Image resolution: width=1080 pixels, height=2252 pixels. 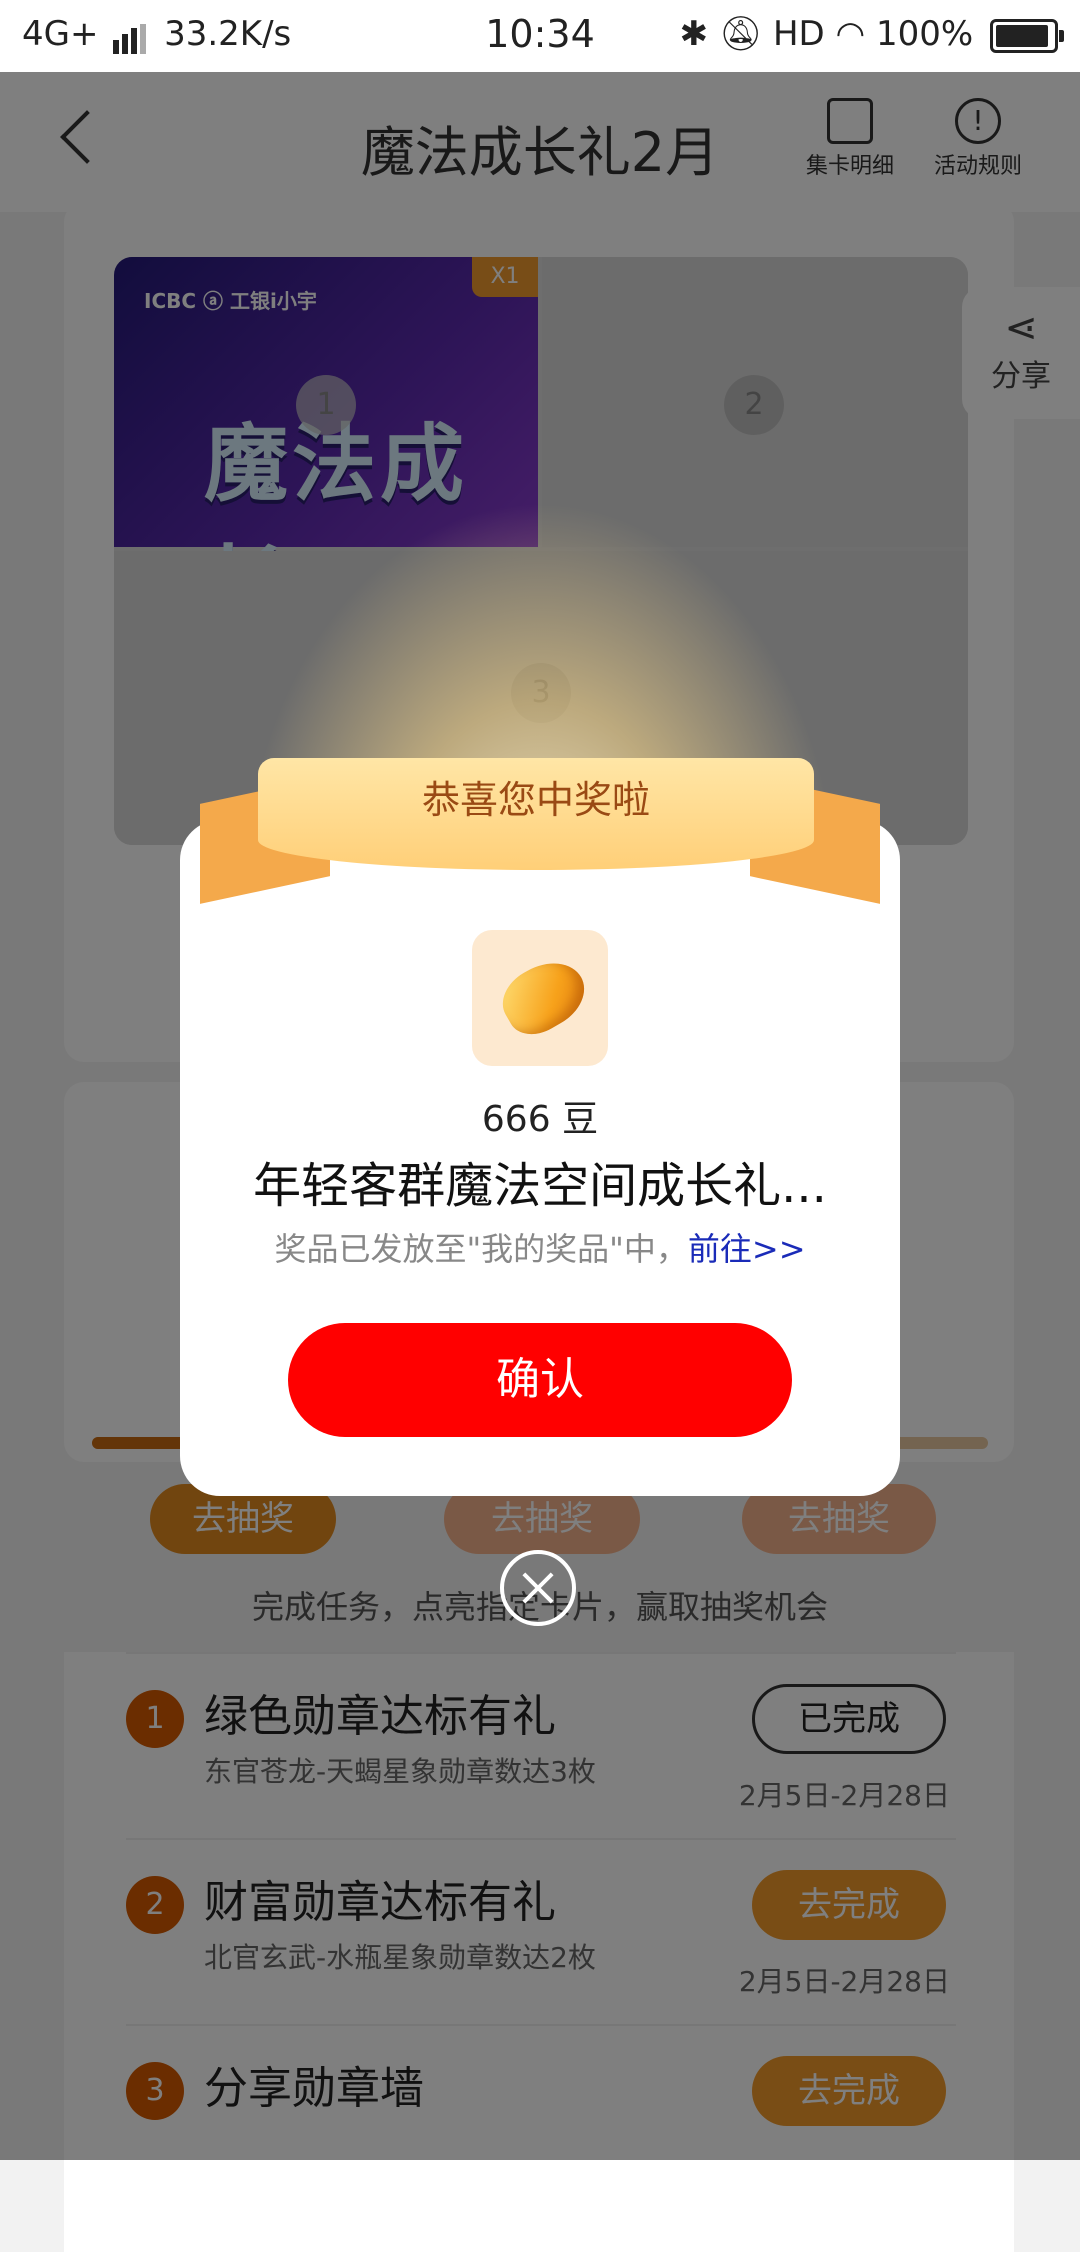 What do you see at coordinates (536, 814) in the screenshot?
I see `congrats-ribbon: 恭喜您中奖啦` at bounding box center [536, 814].